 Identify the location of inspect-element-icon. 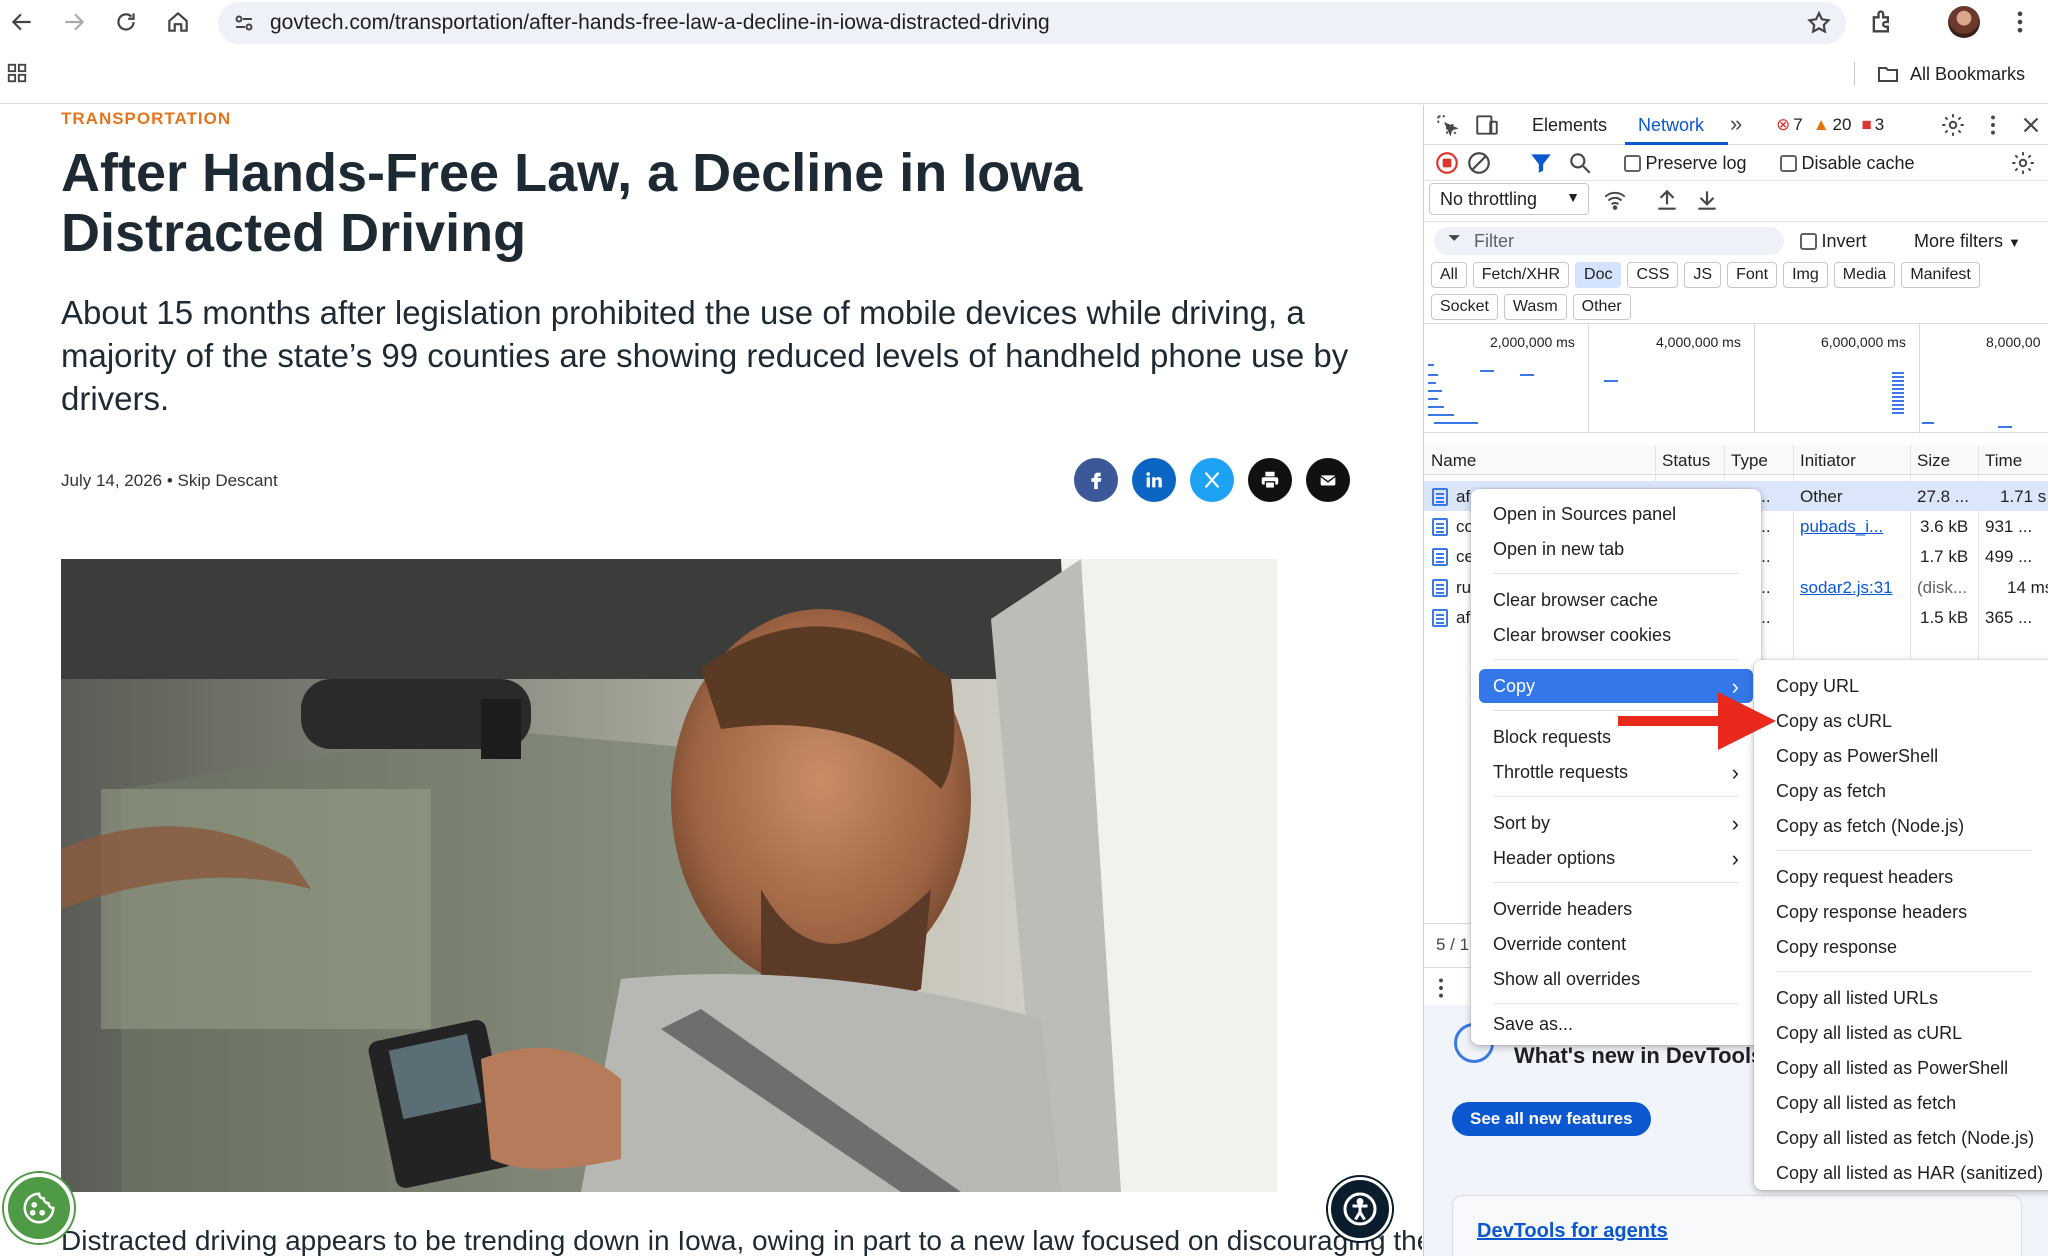
(1447, 125).